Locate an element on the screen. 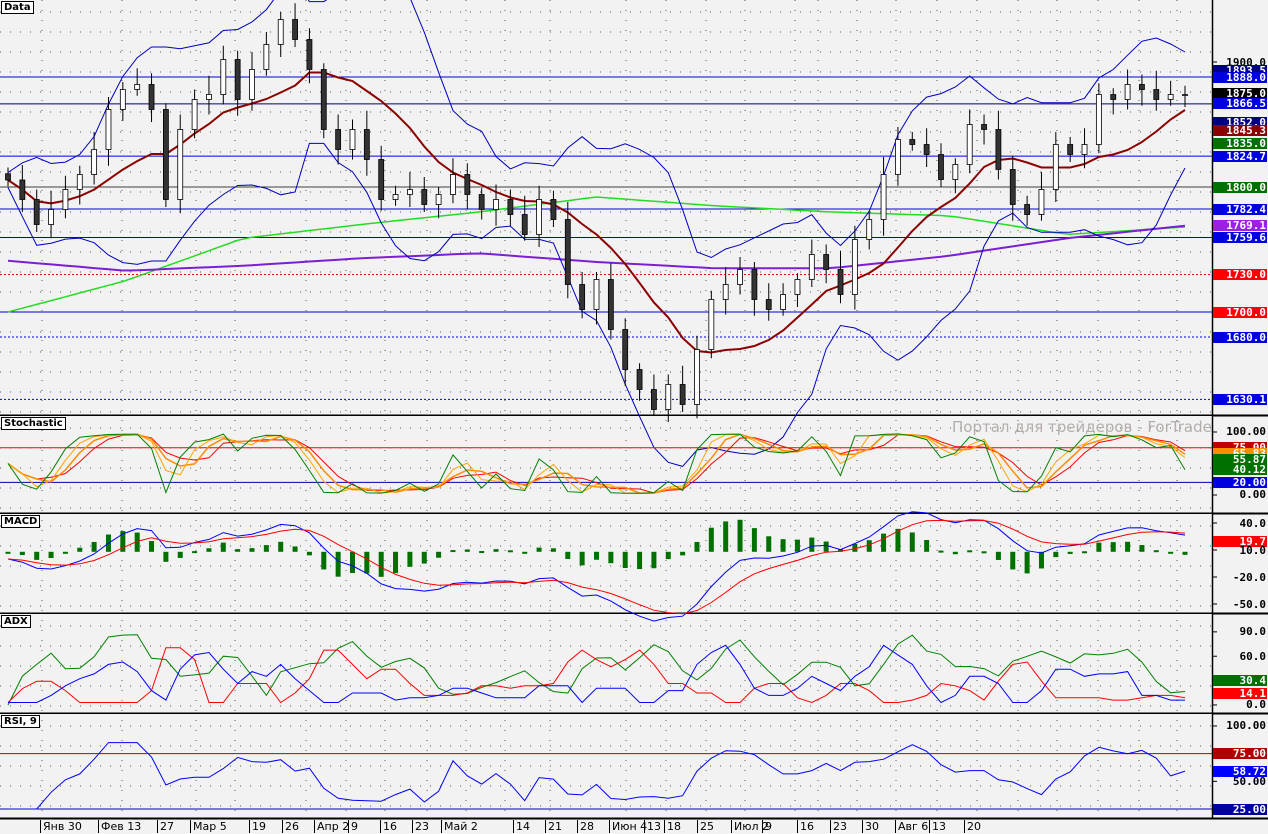 The width and height of the screenshot is (1268, 834). adx-axis-label: 30.4 is located at coordinates (1240, 680).